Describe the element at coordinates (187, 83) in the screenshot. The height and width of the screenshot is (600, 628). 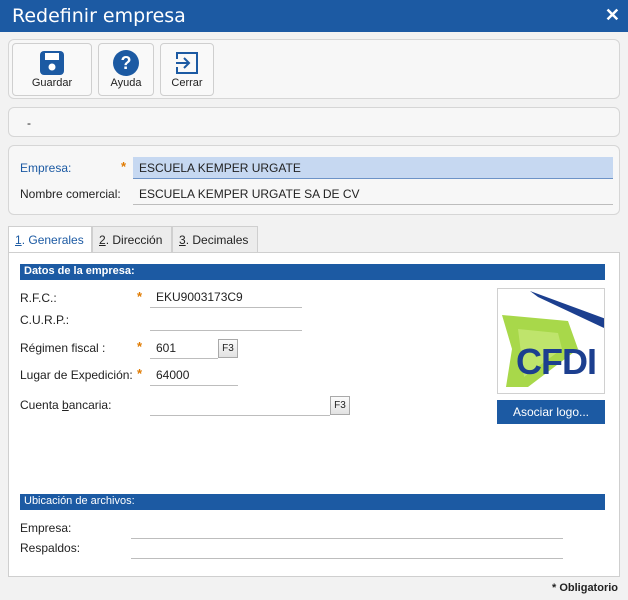
I see `exit-label: Cerrar` at that location.